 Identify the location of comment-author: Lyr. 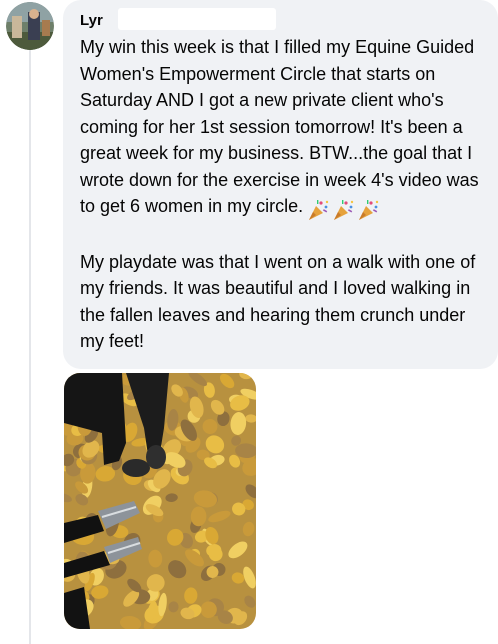
(91, 20).